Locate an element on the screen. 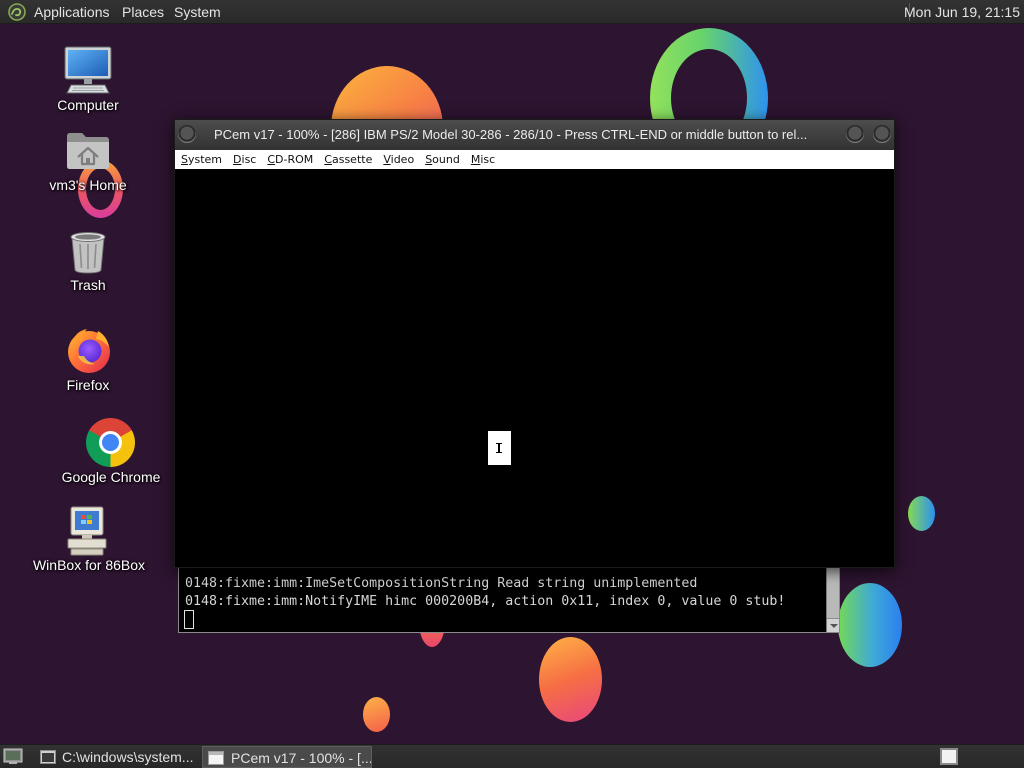  desktop-icon-label: vm3's Home is located at coordinates (88, 185).